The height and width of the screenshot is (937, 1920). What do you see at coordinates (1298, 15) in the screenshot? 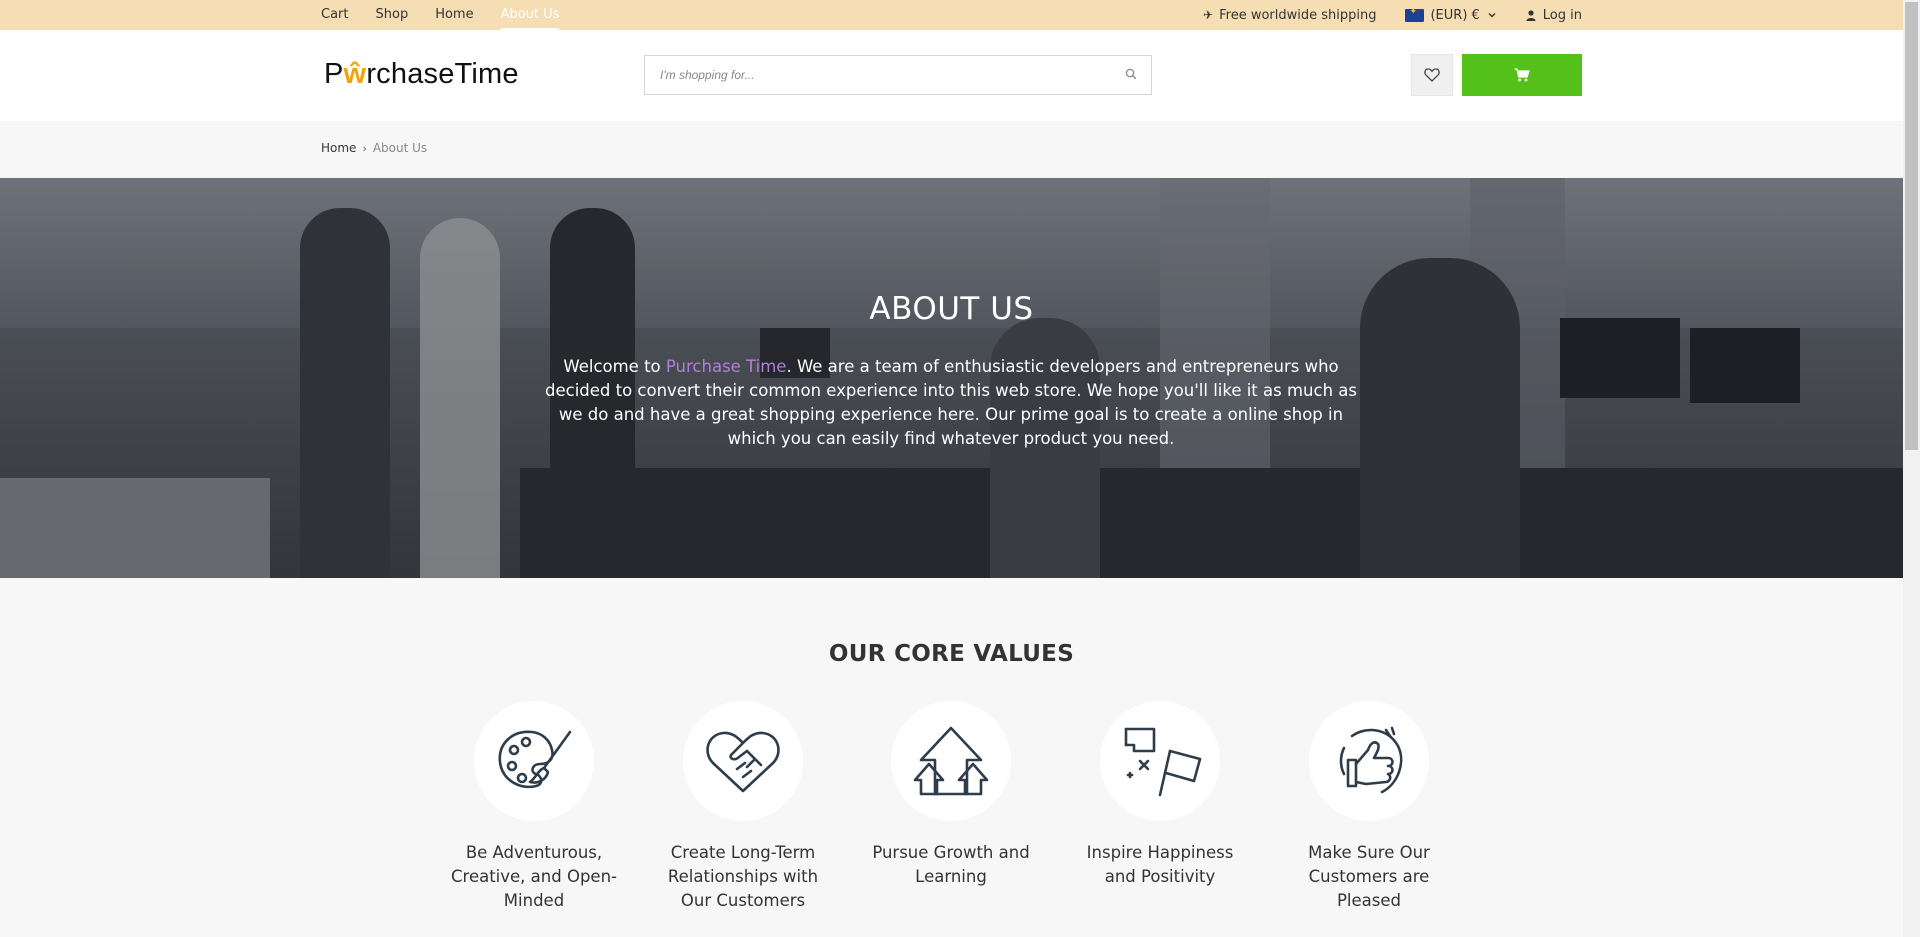
I see `shipping-text: Free worldwide shipping` at bounding box center [1298, 15].